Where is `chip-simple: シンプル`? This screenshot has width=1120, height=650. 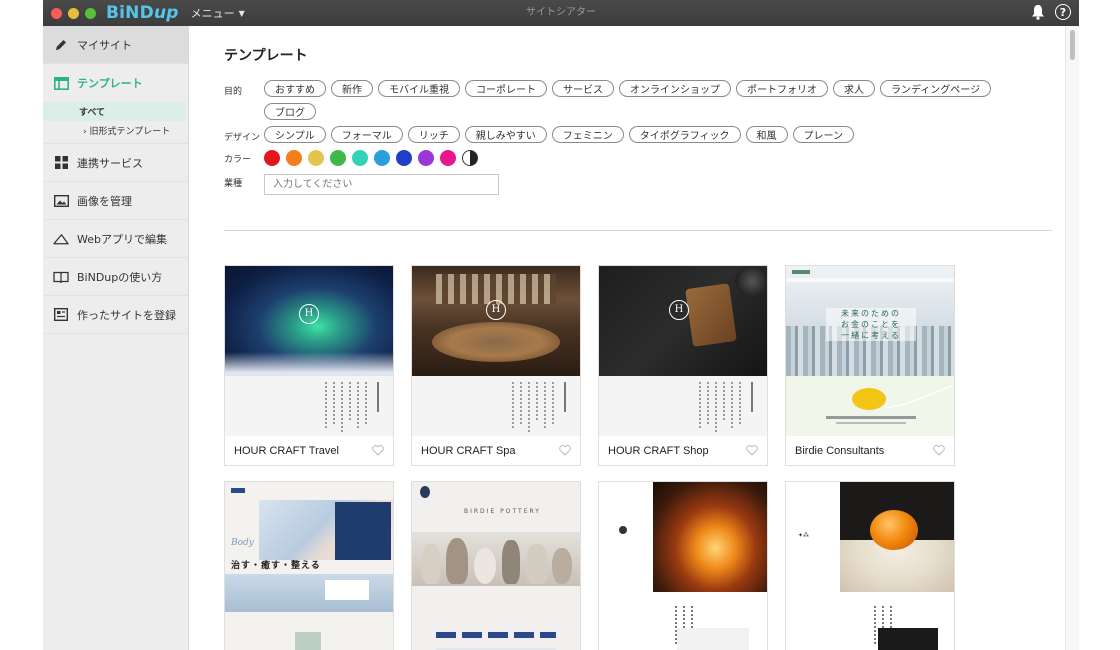
chip-simple: シンプル is located at coordinates (295, 134).